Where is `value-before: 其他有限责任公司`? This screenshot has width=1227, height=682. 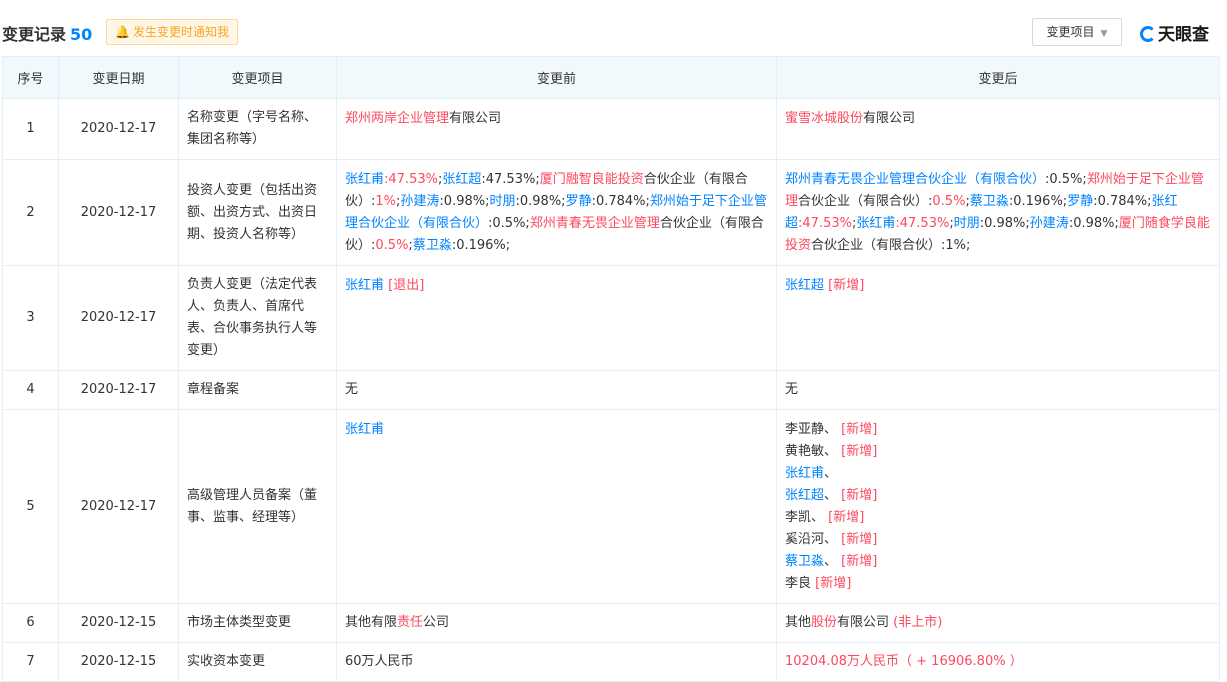
value-before: 其他有限责任公司 is located at coordinates (556, 623).